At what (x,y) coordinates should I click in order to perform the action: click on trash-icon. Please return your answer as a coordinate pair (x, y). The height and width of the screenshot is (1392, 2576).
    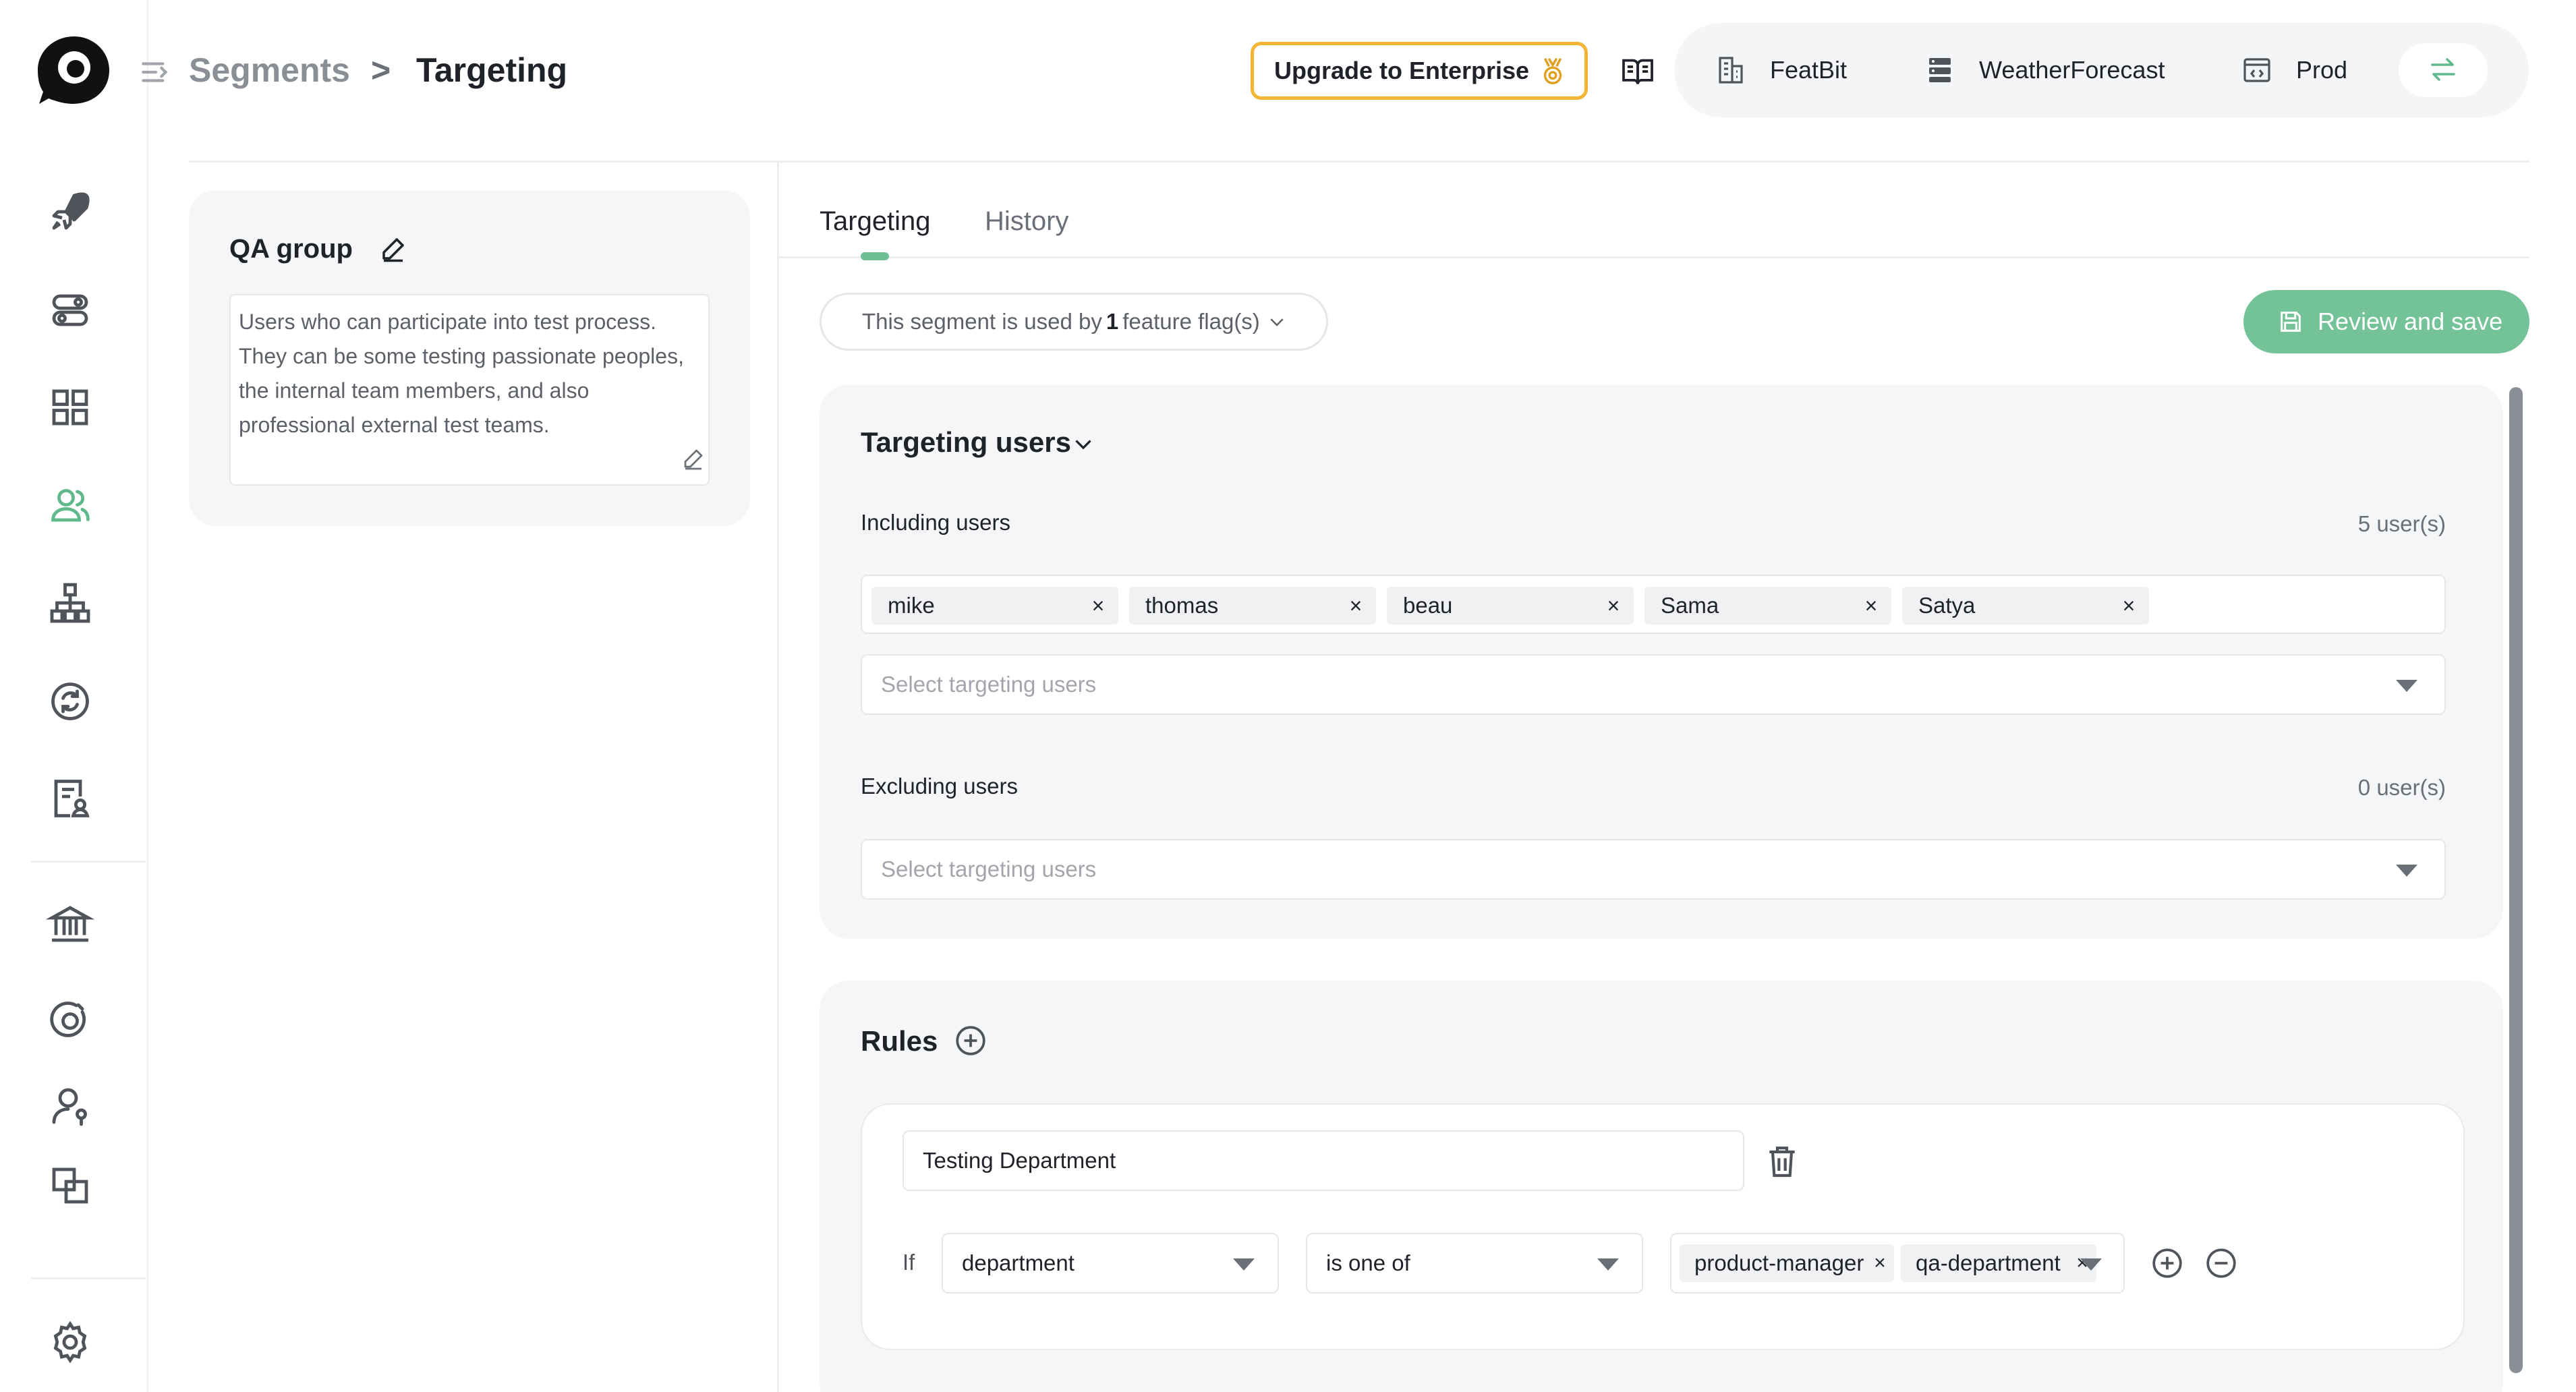
    Looking at the image, I should click on (1782, 1162).